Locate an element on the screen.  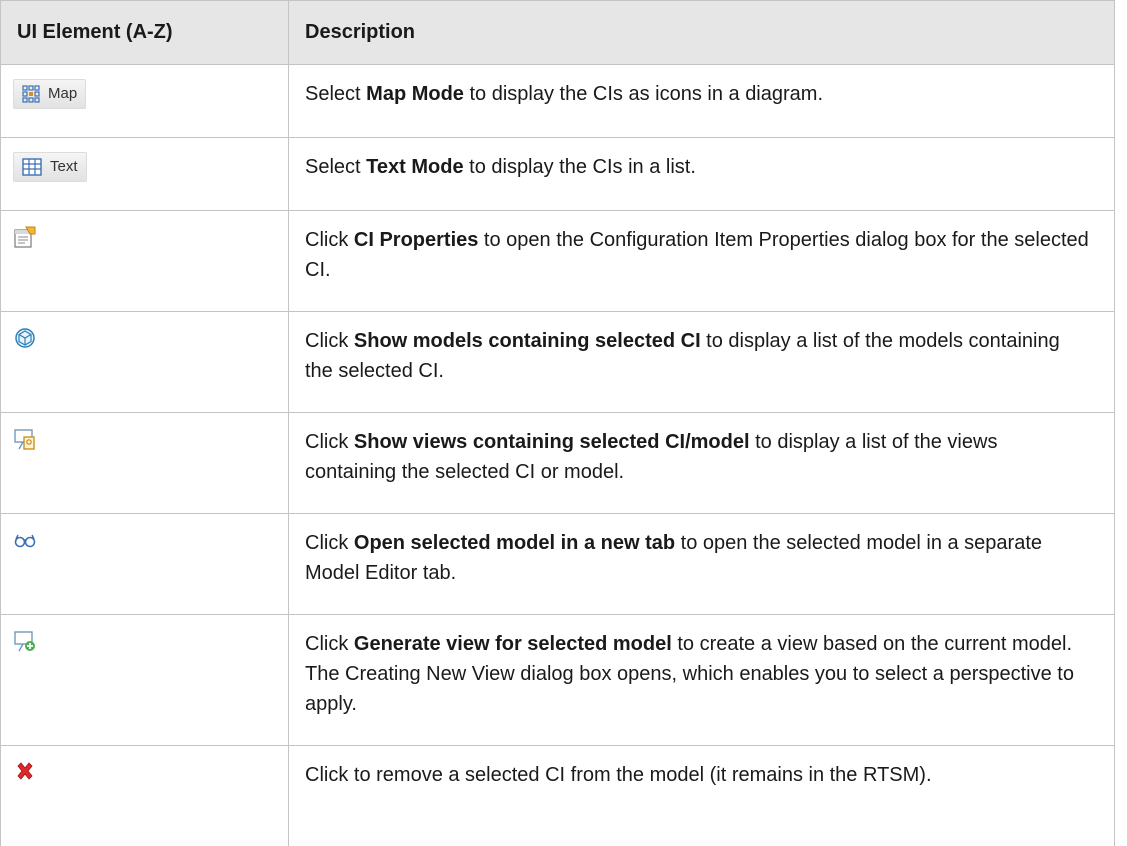
text-mode-button: Text is located at coordinates (50, 167).